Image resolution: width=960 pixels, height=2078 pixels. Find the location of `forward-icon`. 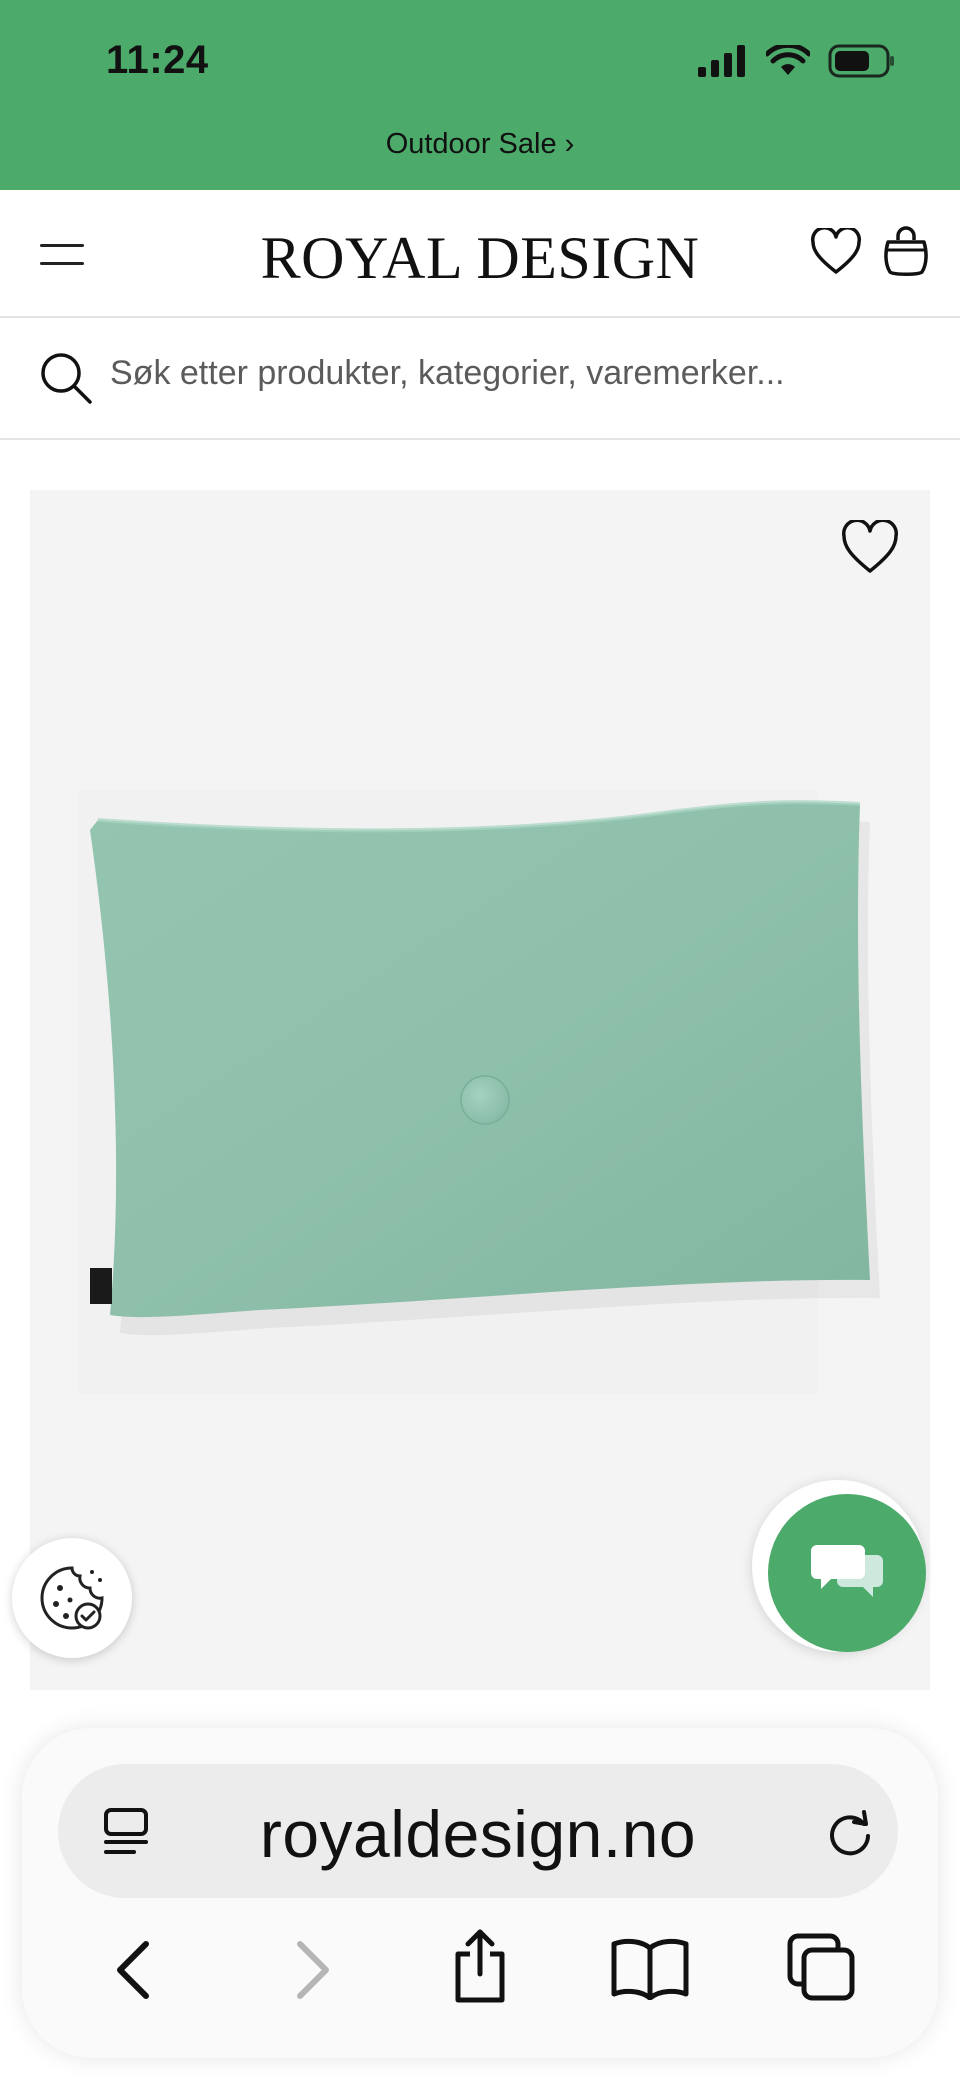

forward-icon is located at coordinates (314, 1970).